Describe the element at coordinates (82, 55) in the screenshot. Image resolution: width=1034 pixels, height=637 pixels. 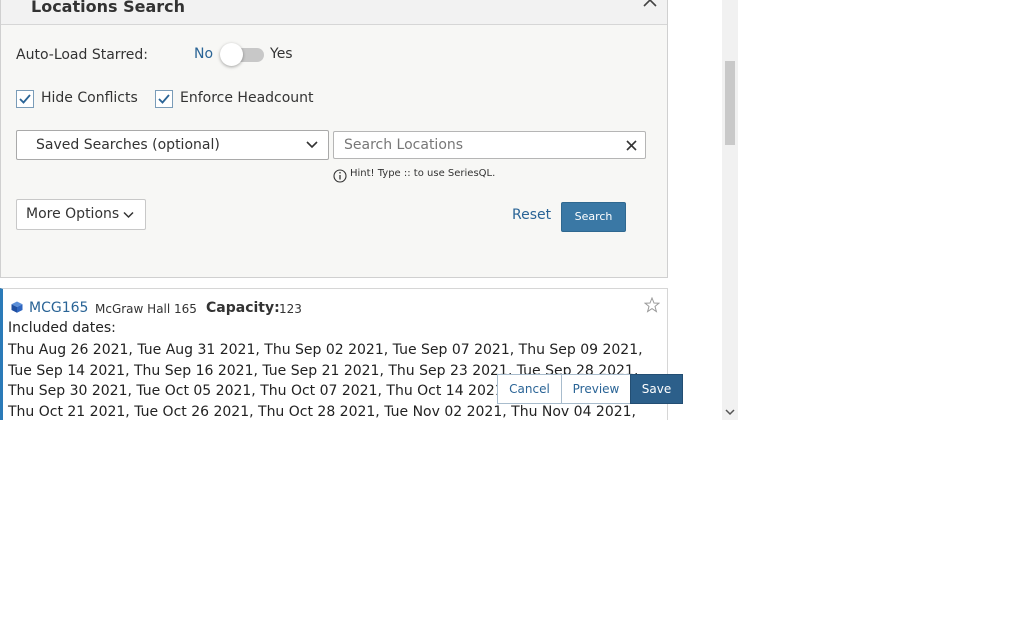
I see `auto-load-label: Auto-Load Starred:` at that location.